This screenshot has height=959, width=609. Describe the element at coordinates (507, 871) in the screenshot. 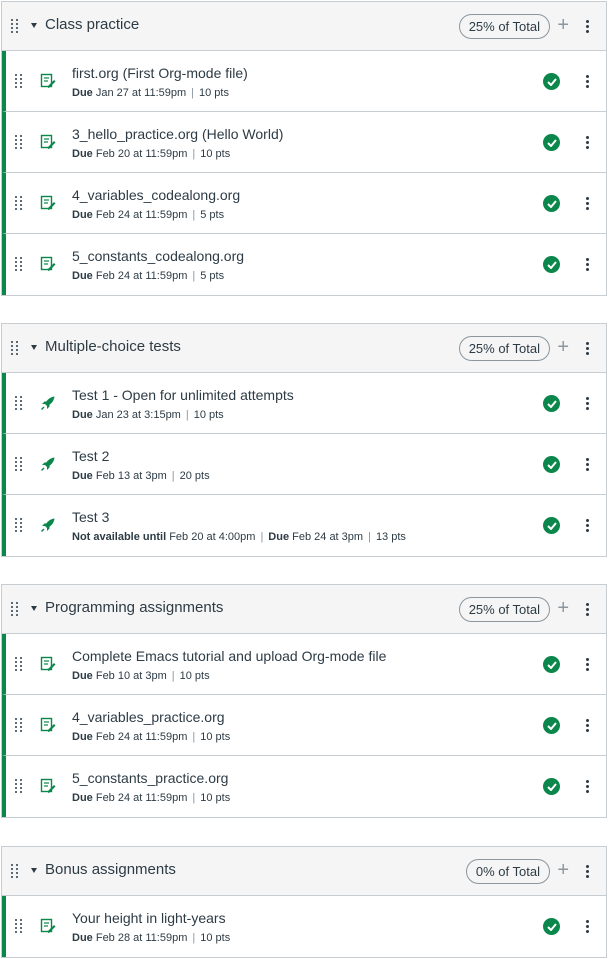

I see `group-weight-badge: 0% of Total` at that location.